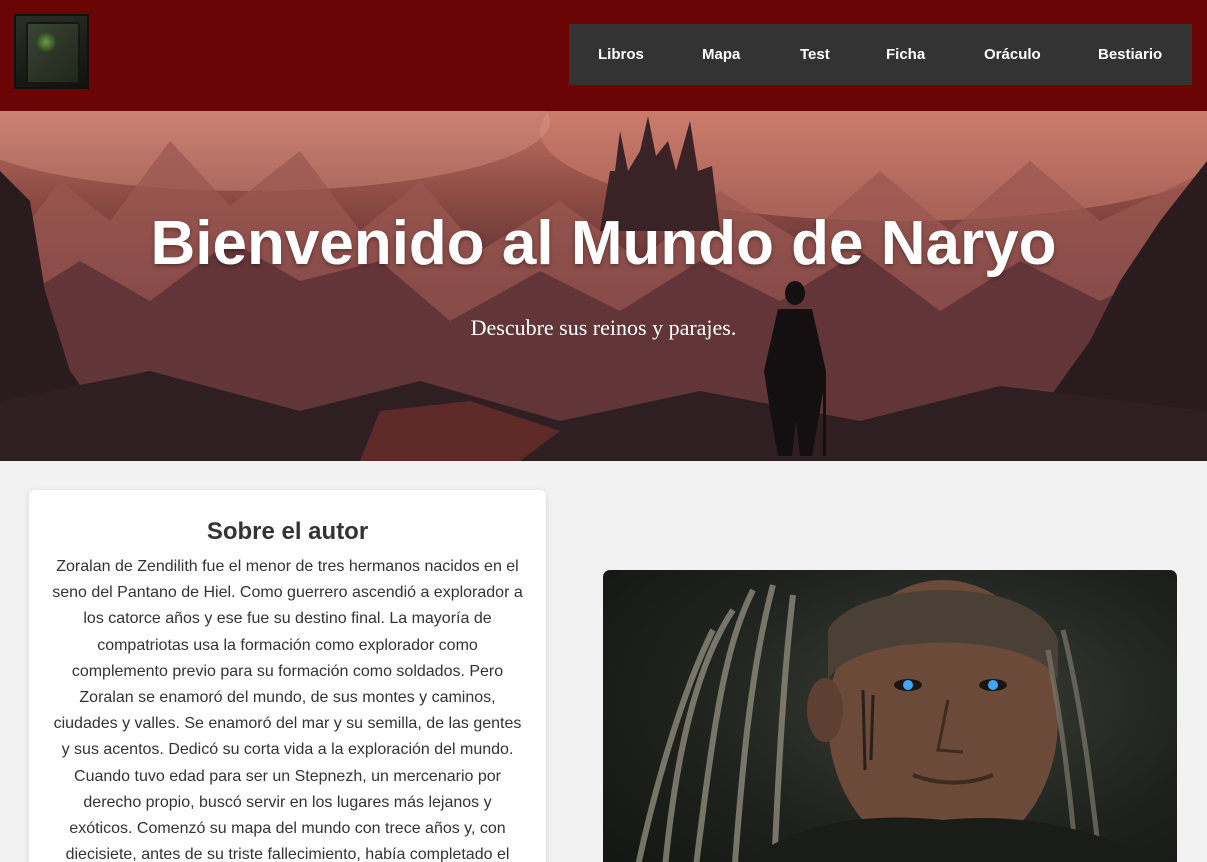 The height and width of the screenshot is (862, 1207). What do you see at coordinates (905, 54) in the screenshot?
I see `nav-ficha: Ficha` at bounding box center [905, 54].